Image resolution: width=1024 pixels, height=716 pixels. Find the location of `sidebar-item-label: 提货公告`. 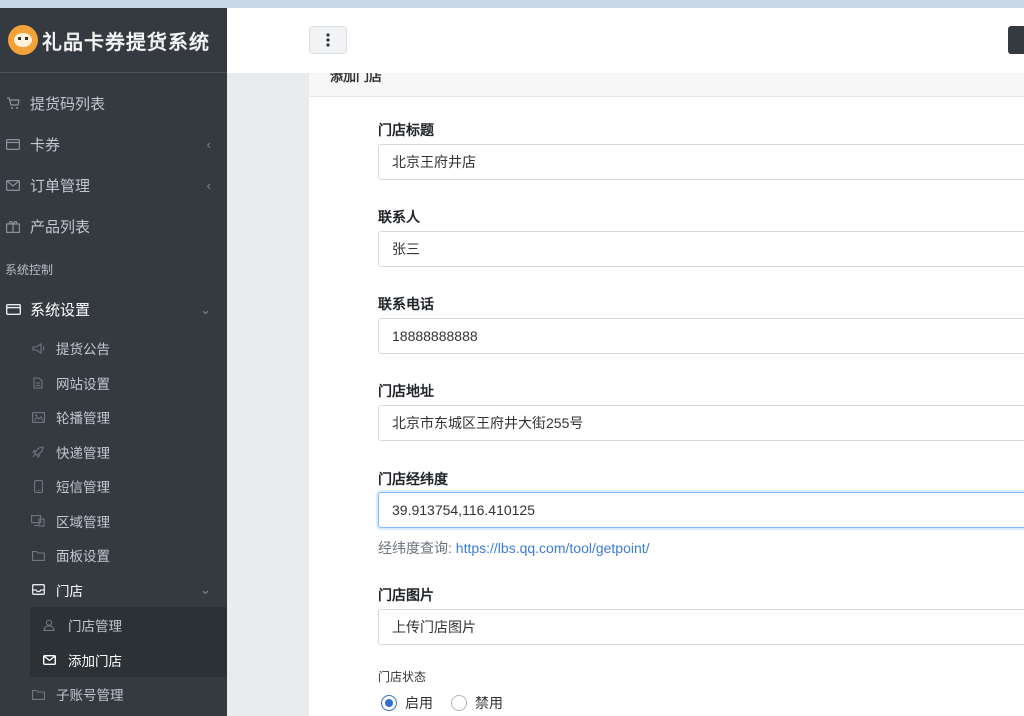

sidebar-item-label: 提货公告 is located at coordinates (83, 350).